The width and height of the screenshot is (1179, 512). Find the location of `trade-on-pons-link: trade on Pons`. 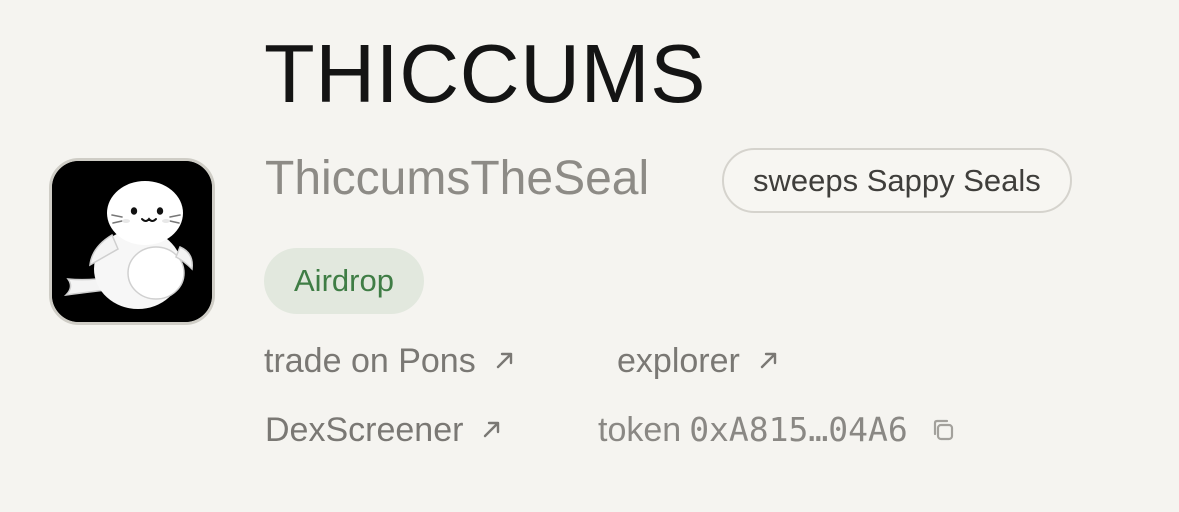

trade-on-pons-link: trade on Pons is located at coordinates (390, 361).